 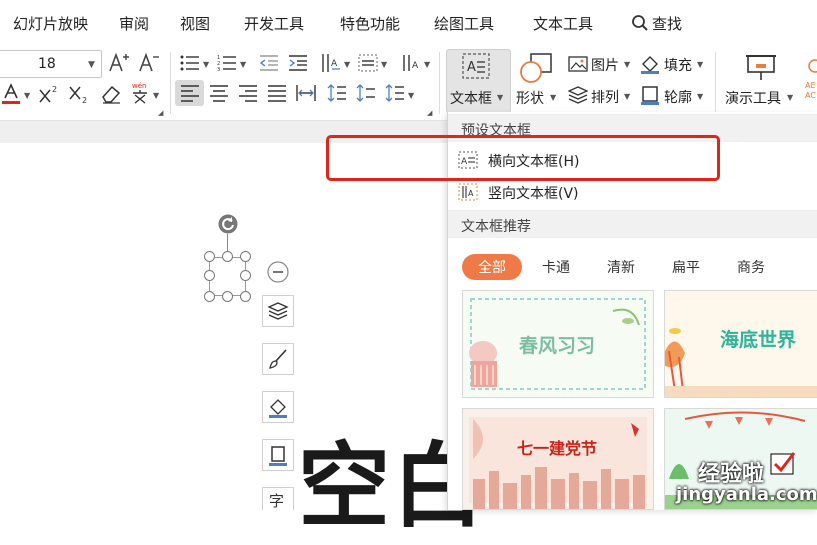 I want to click on outline-label: 轮廓, so click(x=678, y=97).